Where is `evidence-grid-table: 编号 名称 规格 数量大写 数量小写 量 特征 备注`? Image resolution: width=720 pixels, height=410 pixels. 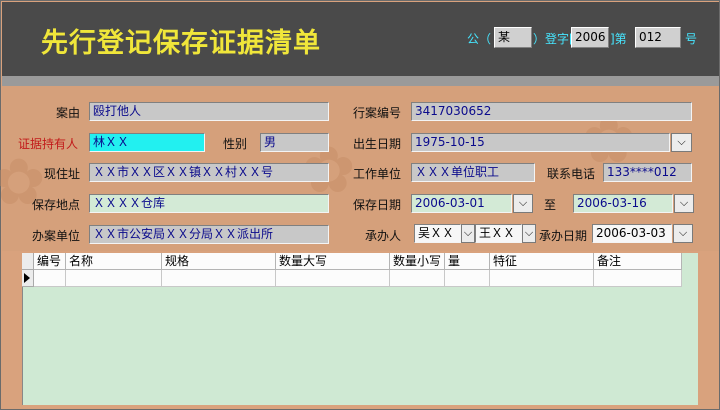
evidence-grid-table: 编号 名称 规格 数量大写 数量小写 量 特征 备注 is located at coordinates (352, 270).